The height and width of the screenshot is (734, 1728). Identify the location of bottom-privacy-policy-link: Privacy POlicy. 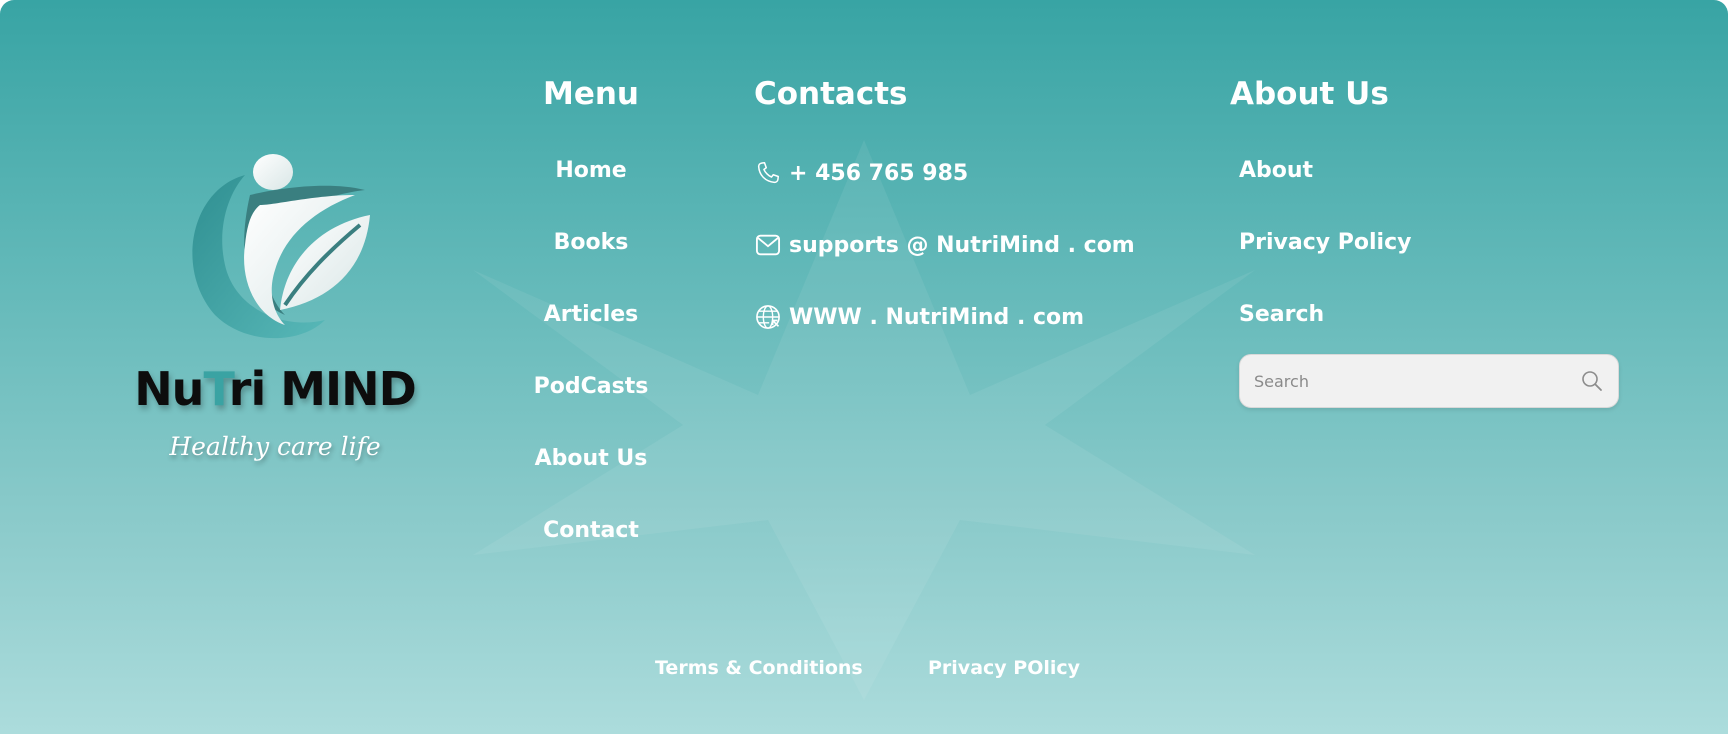
(1004, 668).